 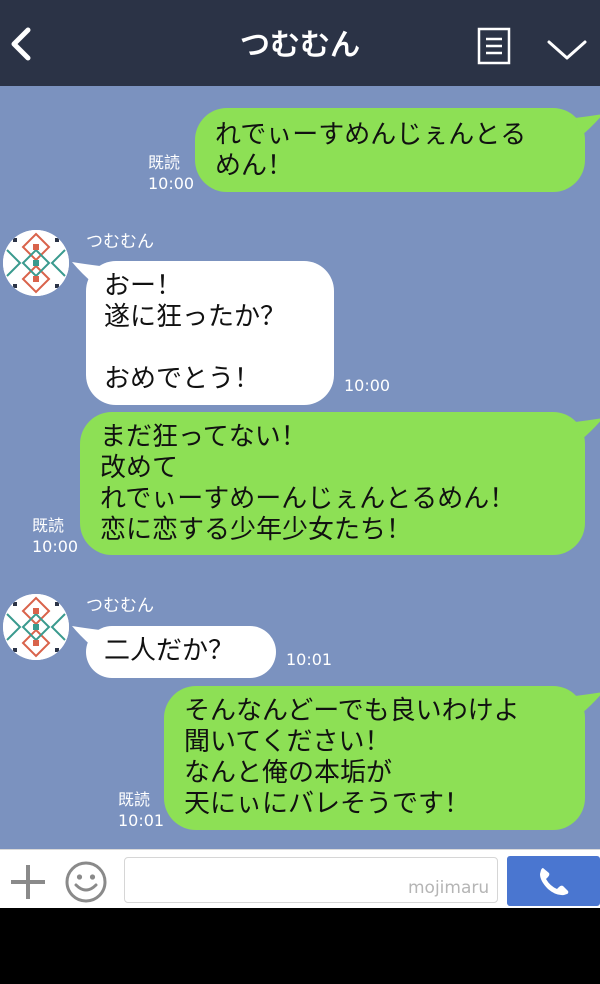 What do you see at coordinates (28, 882) in the screenshot?
I see `plus-icon` at bounding box center [28, 882].